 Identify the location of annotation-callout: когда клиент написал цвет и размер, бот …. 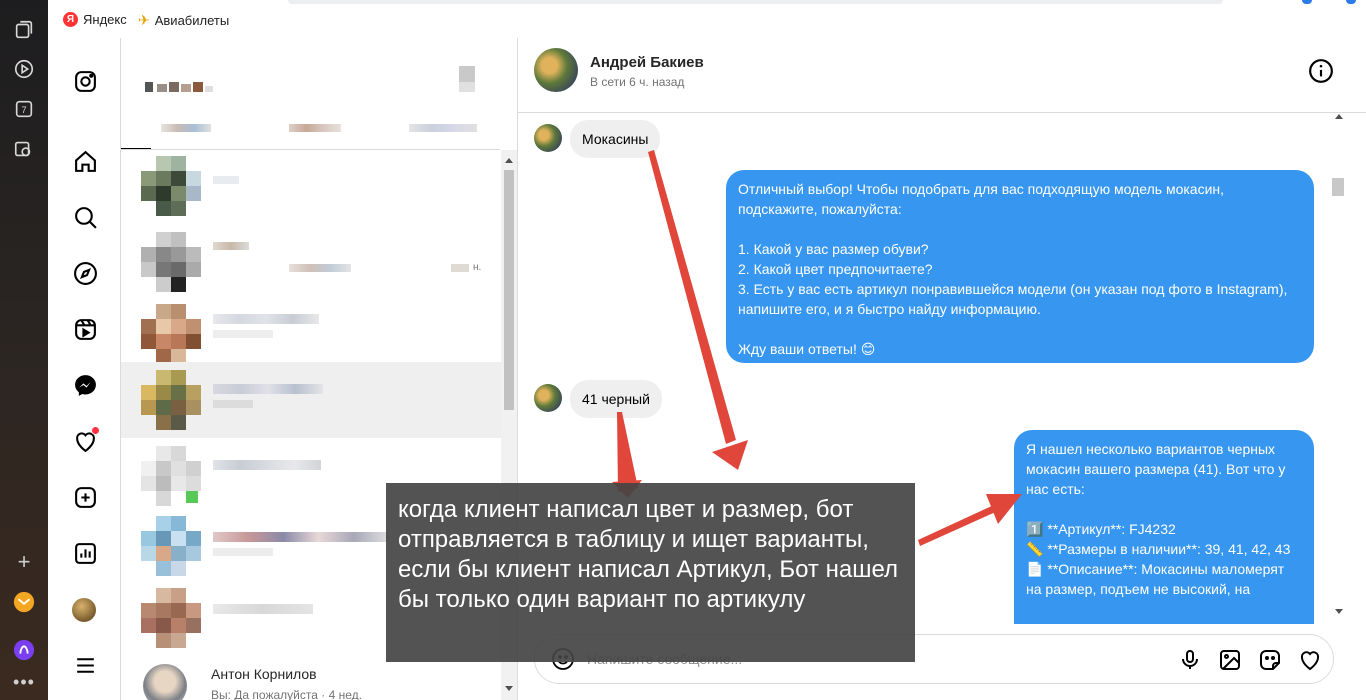
(650, 572).